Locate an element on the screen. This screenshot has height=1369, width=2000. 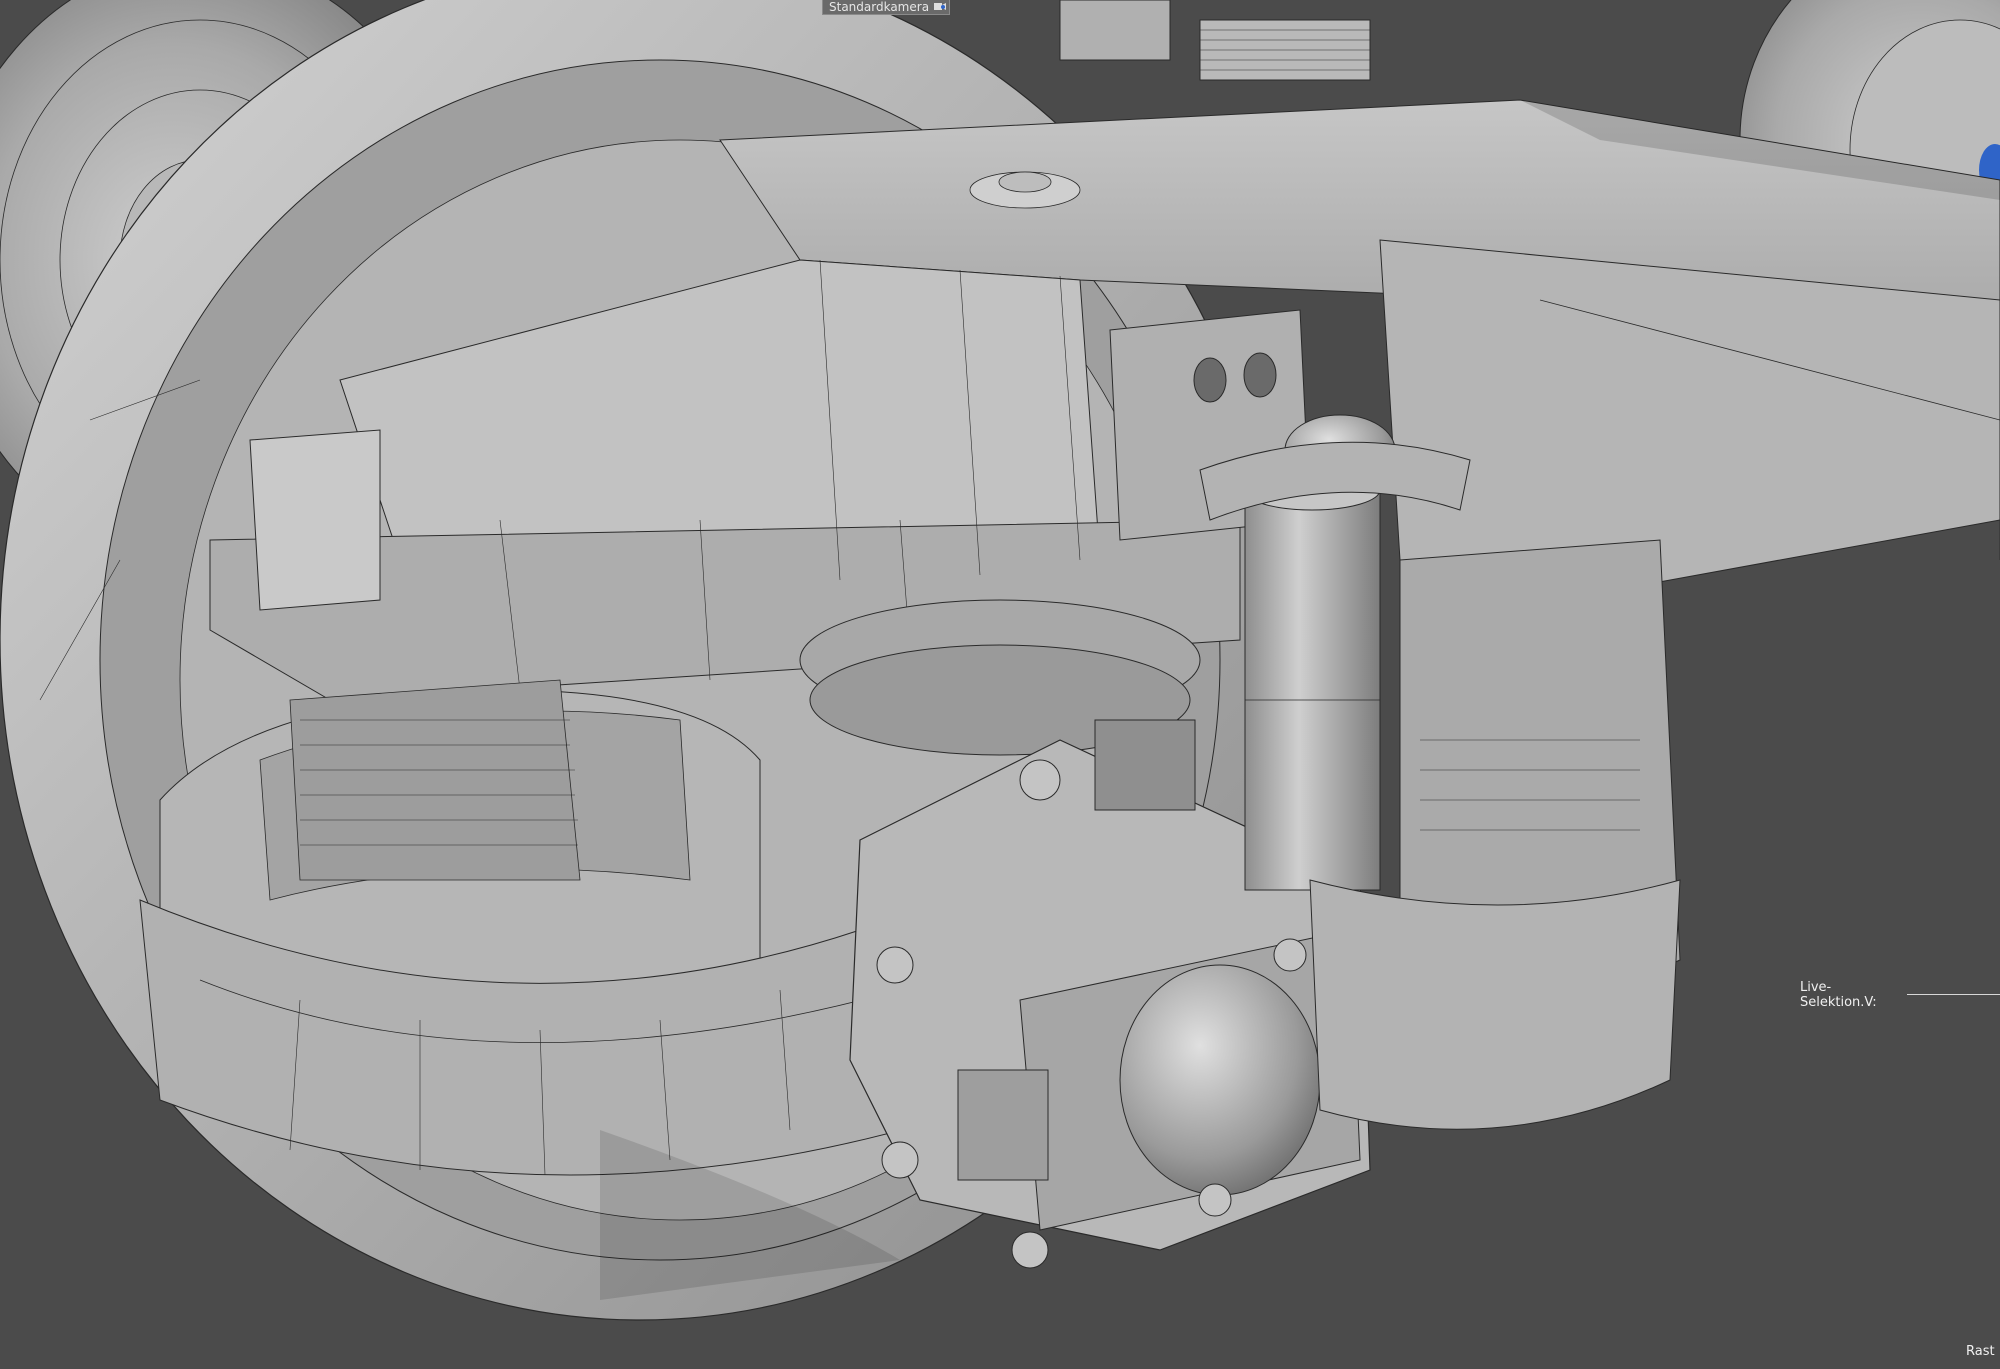
camera-name-label: Standardkamera is located at coordinates (886, 7).